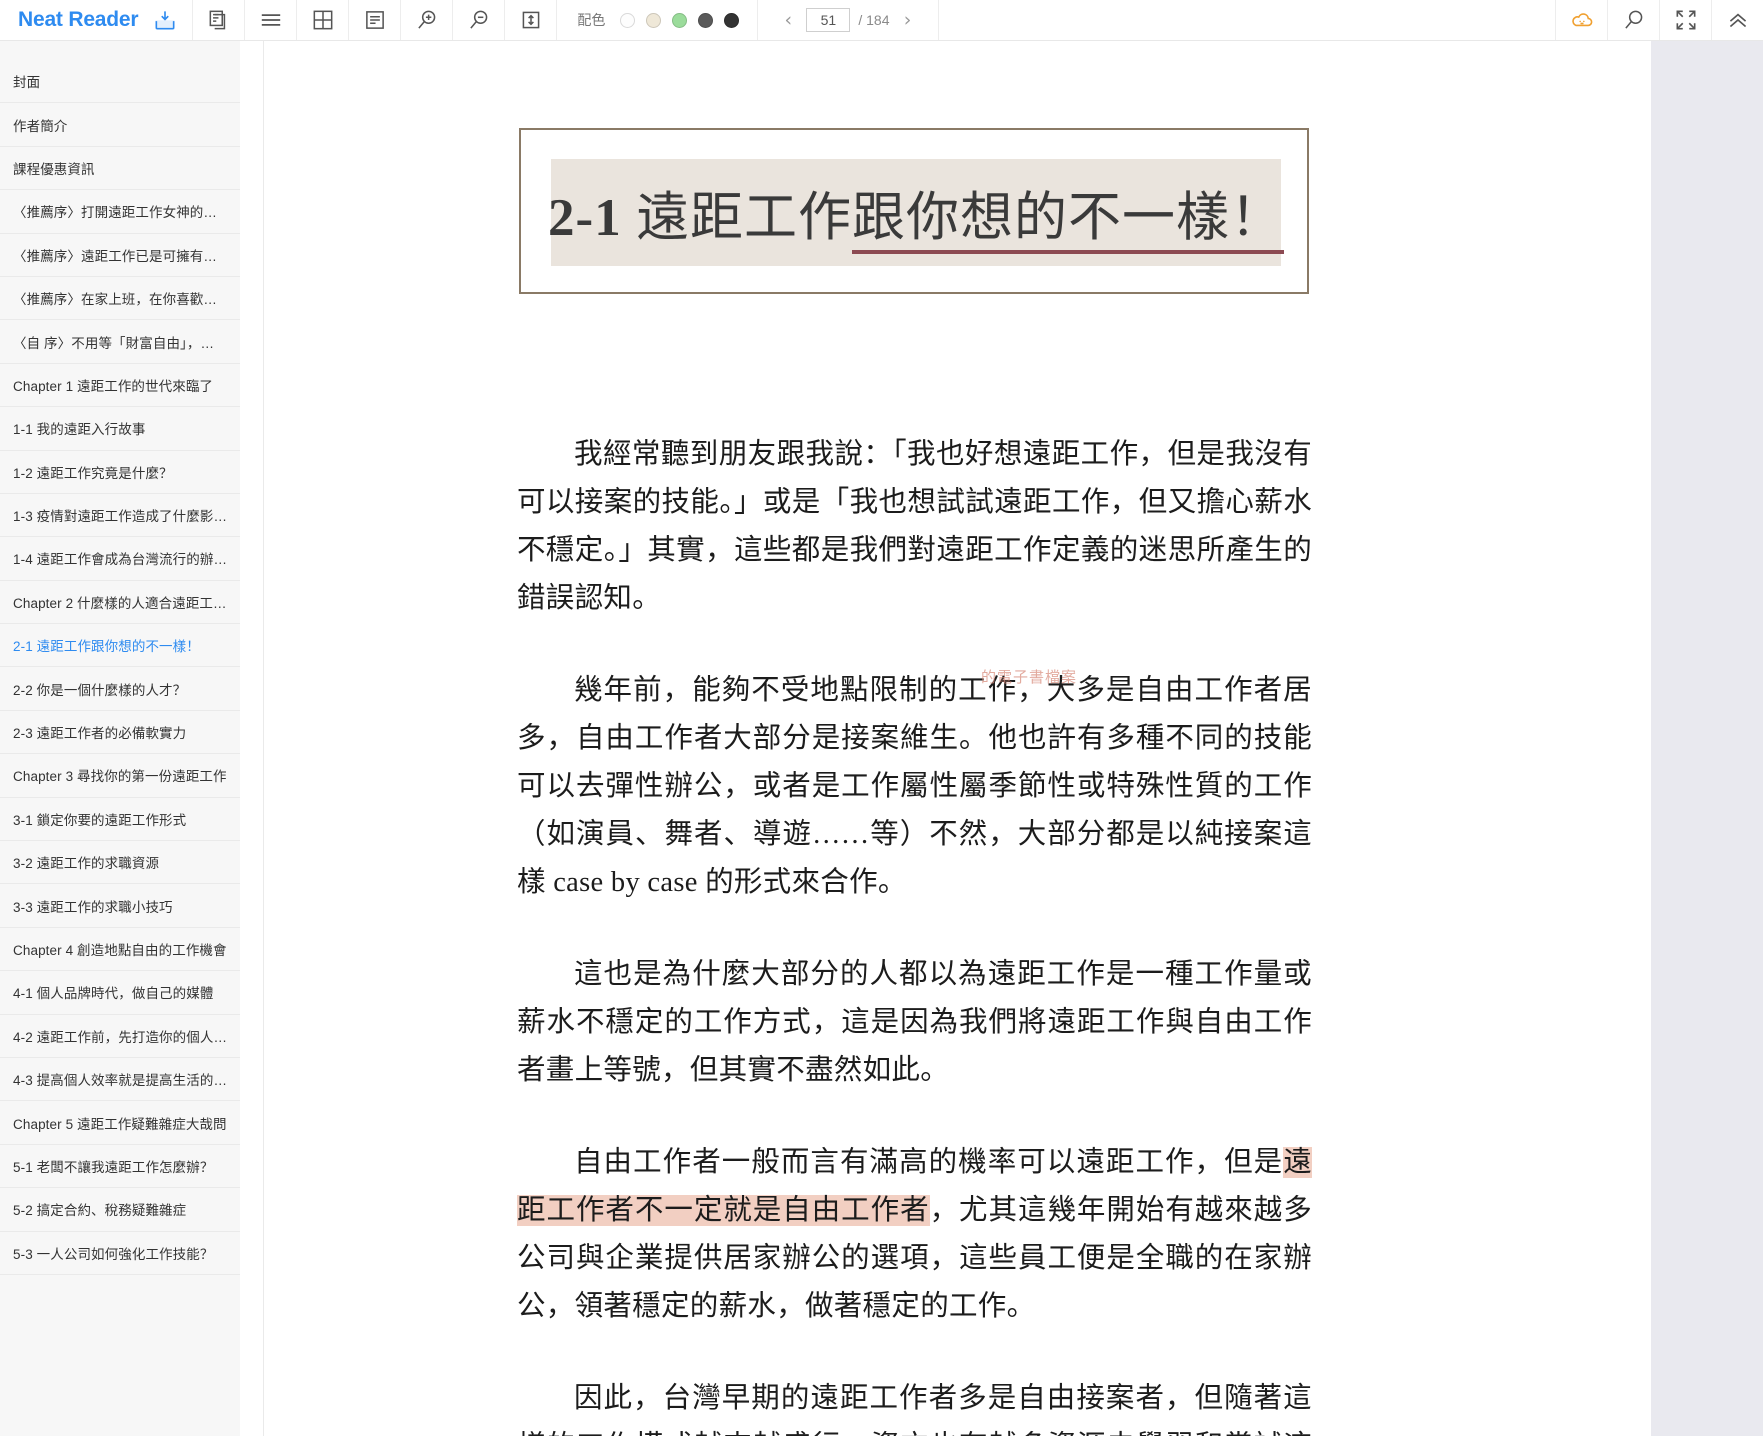 The image size is (1763, 1436). I want to click on sidebar-item-label: Chapter 5 遠距工作疑難雜症大哉問, so click(120, 1124).